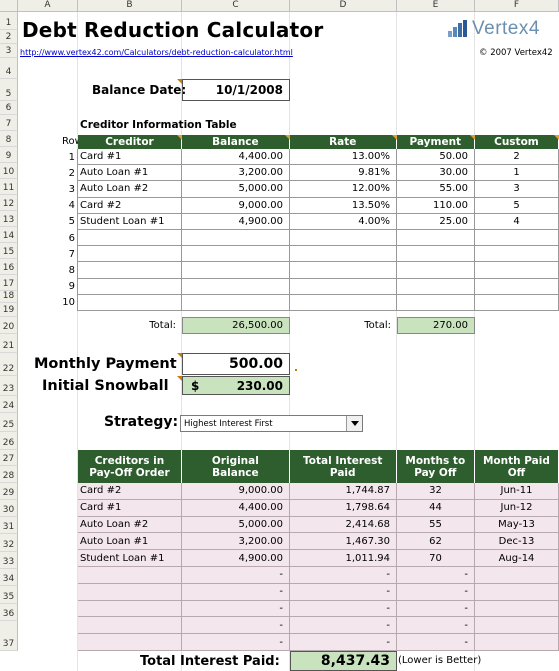  Describe the element at coordinates (9, 325) in the screenshot. I see `row-header: 20` at that location.